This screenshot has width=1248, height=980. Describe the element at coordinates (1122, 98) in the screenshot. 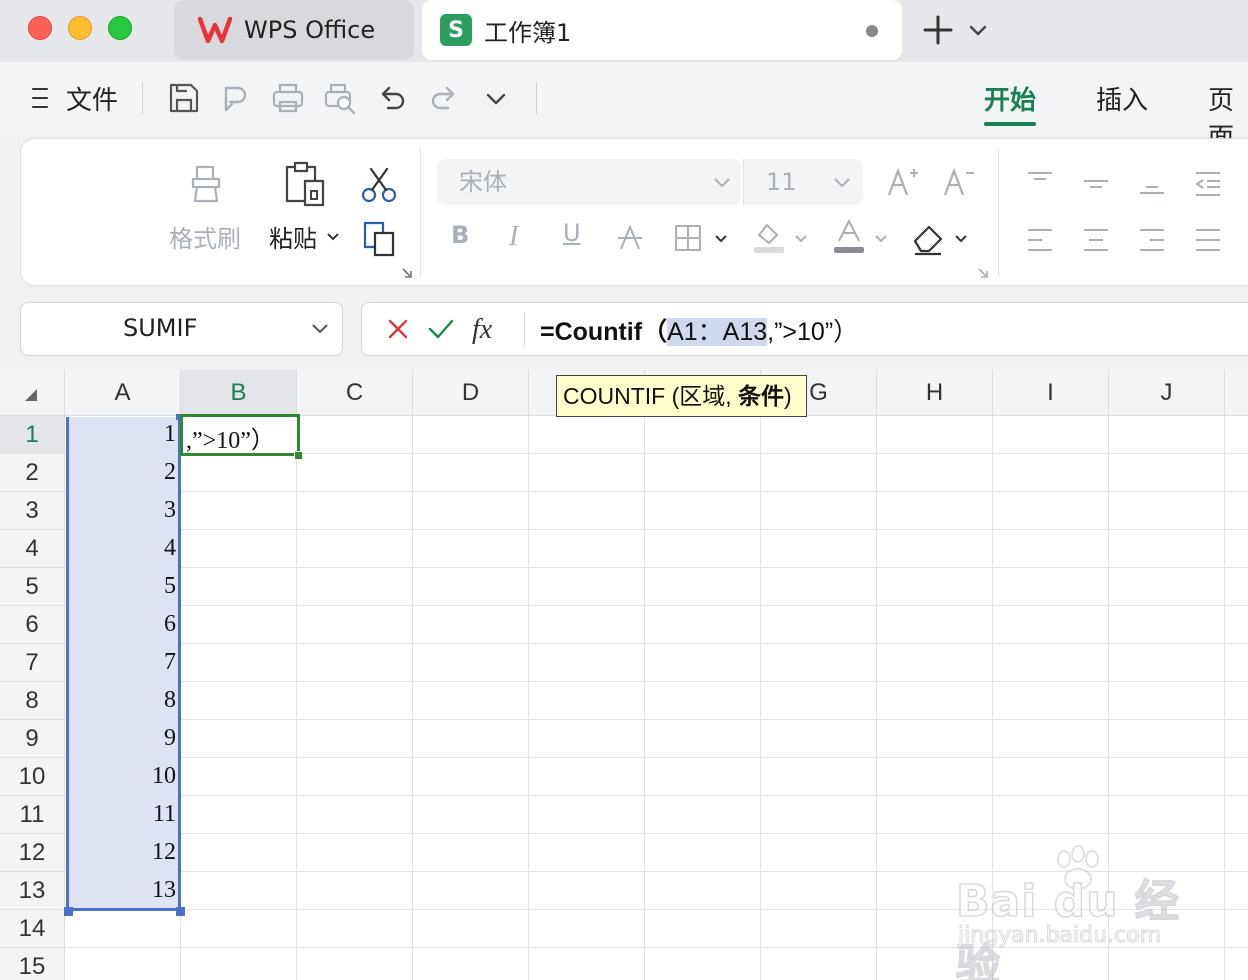

I see `tab-insert: 插入` at that location.